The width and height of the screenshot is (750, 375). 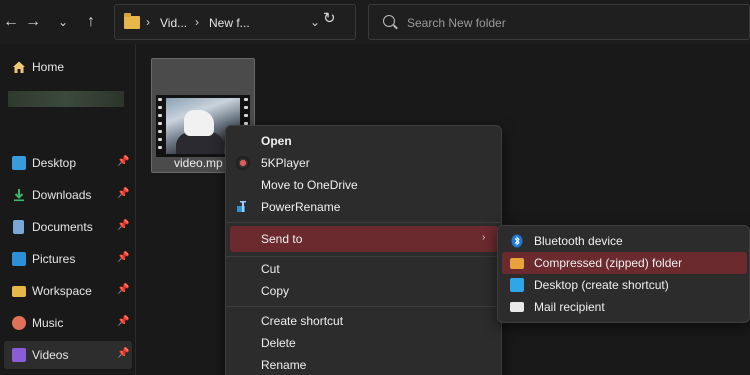 What do you see at coordinates (62, 227) in the screenshot?
I see `sidebar-item-label: Documents` at bounding box center [62, 227].